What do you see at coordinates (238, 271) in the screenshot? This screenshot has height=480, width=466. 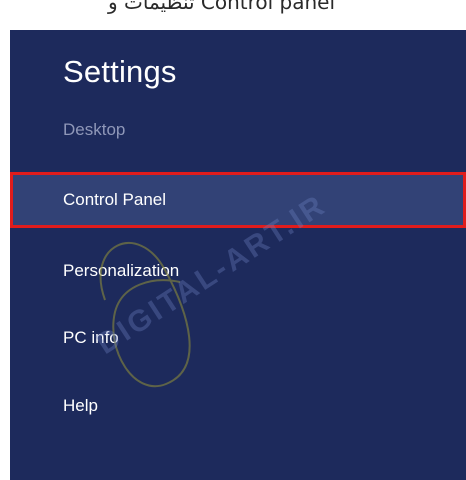 I see `menu-item-personalization: Personalization` at bounding box center [238, 271].